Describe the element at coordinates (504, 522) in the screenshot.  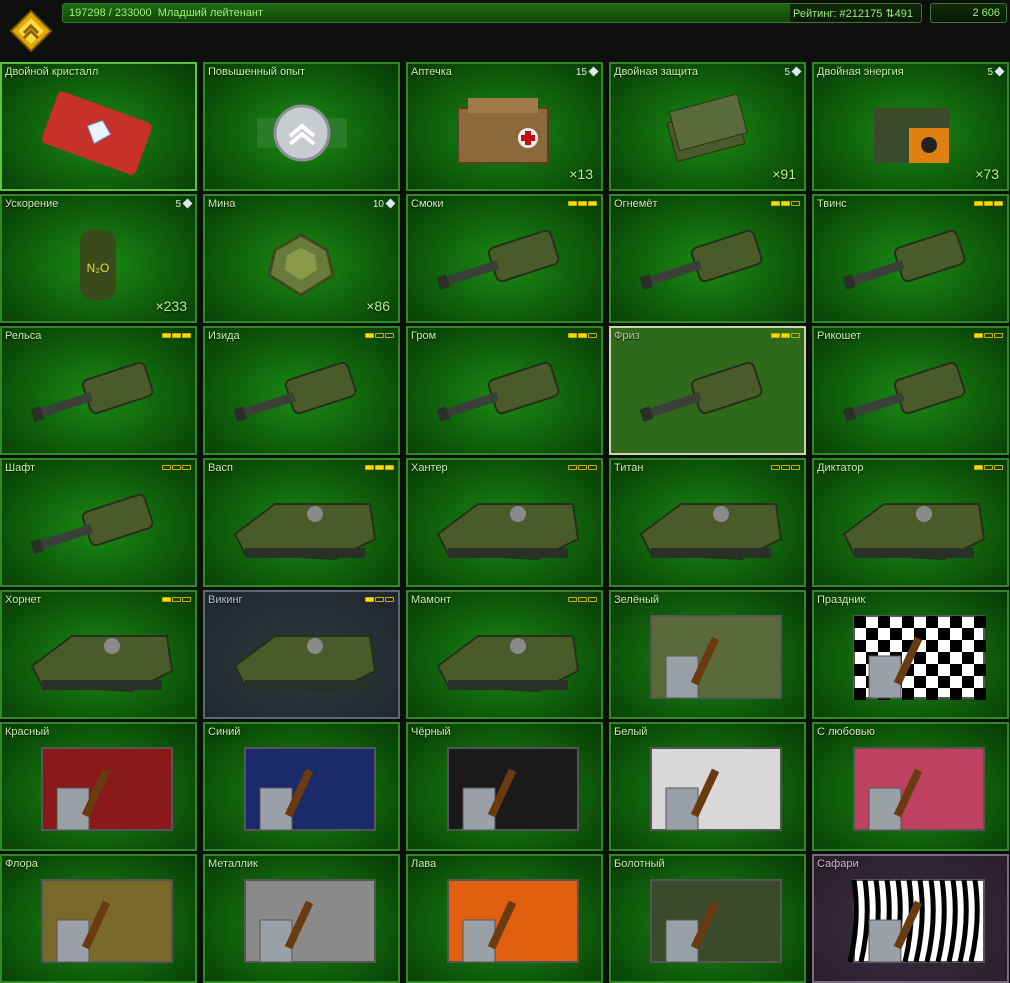
I see `shop-item-card: Хантер` at that location.